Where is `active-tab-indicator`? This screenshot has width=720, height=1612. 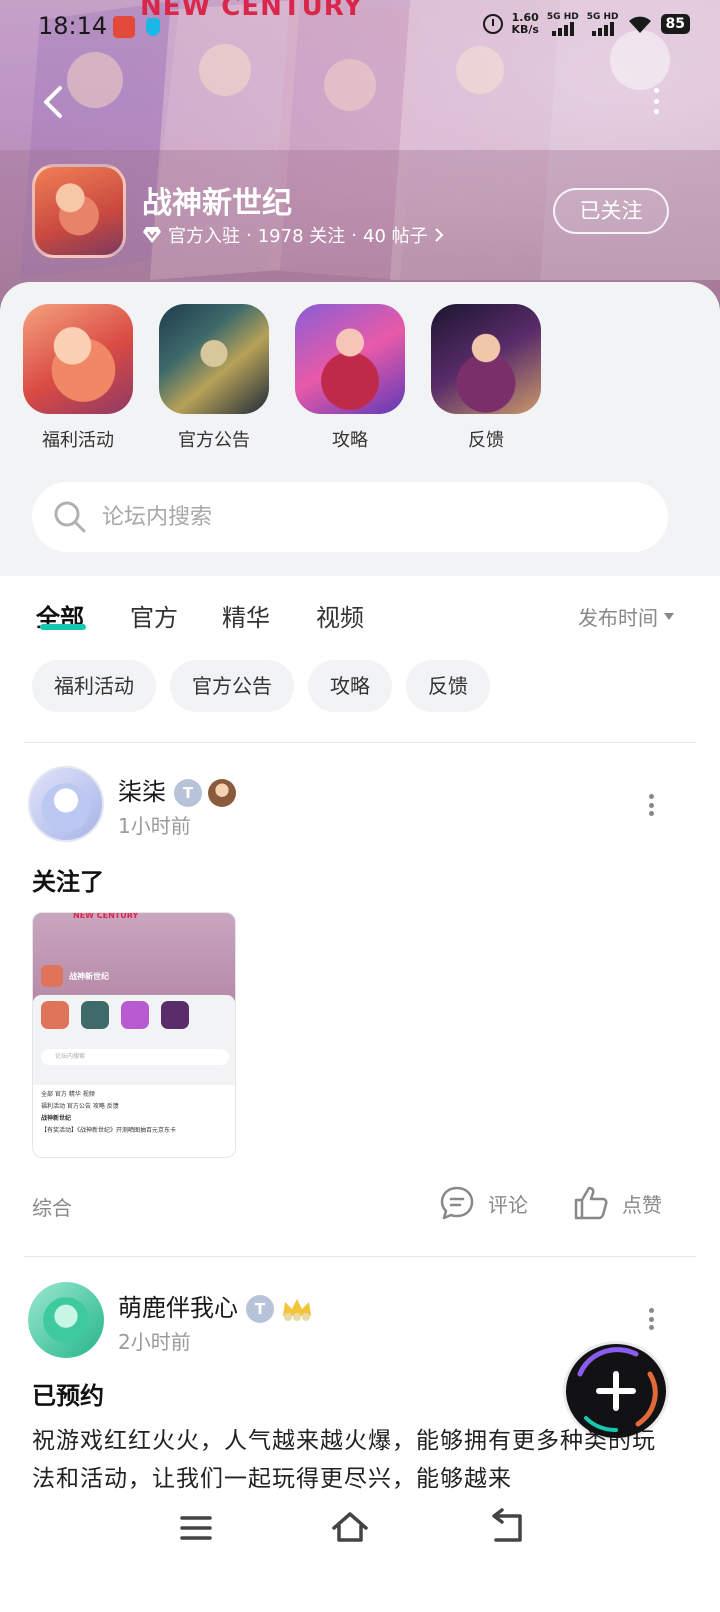
active-tab-indicator is located at coordinates (63, 627).